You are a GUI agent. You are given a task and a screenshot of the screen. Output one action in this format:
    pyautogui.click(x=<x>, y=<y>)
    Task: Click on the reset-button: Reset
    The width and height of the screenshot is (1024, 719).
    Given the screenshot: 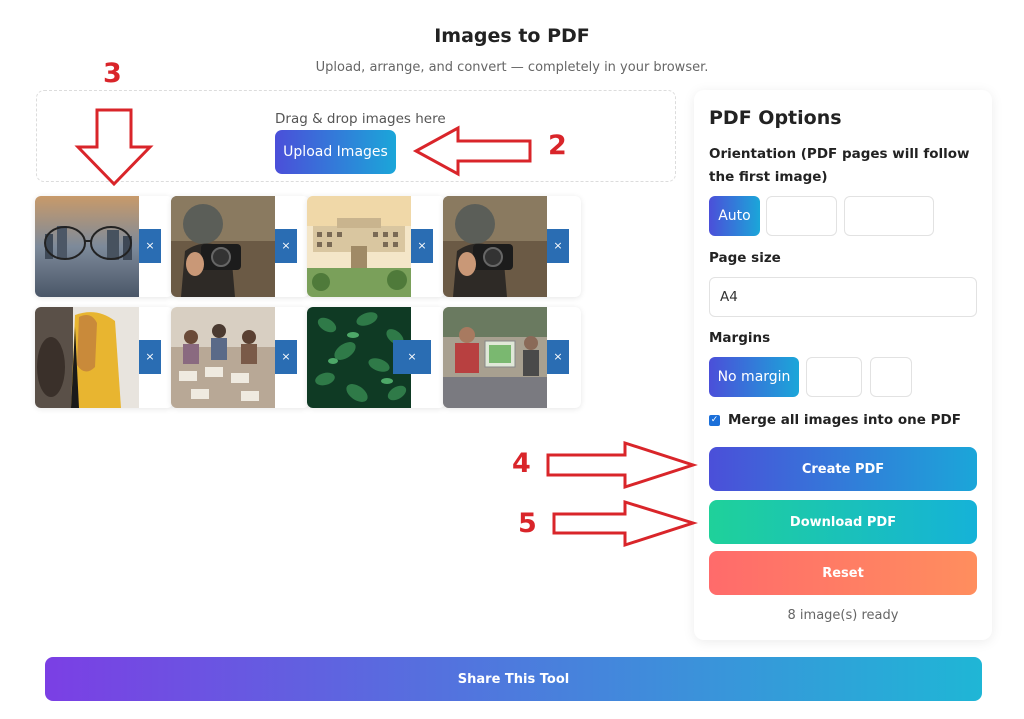 What is the action you would take?
    pyautogui.click(x=843, y=573)
    